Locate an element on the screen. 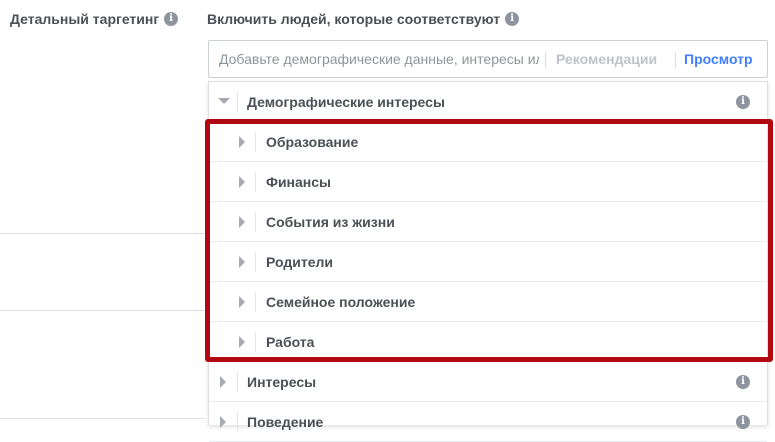  subcategory-label: Образование is located at coordinates (312, 142).